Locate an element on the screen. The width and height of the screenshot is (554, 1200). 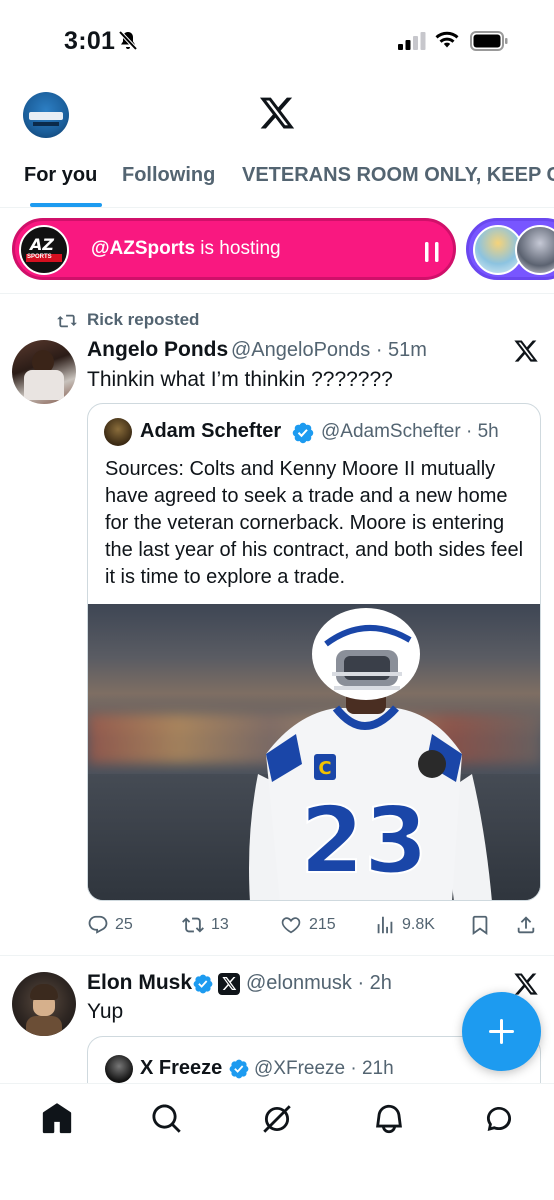
bell-off-icon is located at coordinates (128, 43).